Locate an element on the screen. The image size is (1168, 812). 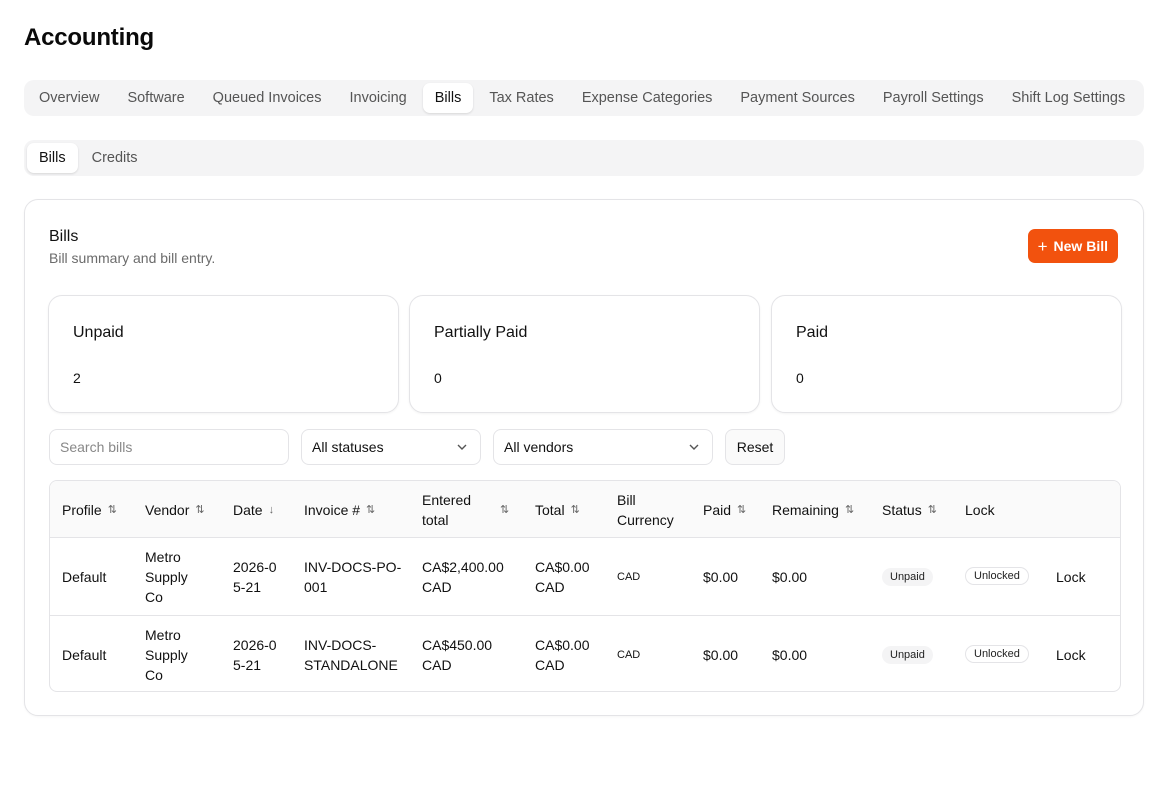
status-select: All statuses is located at coordinates (391, 447).